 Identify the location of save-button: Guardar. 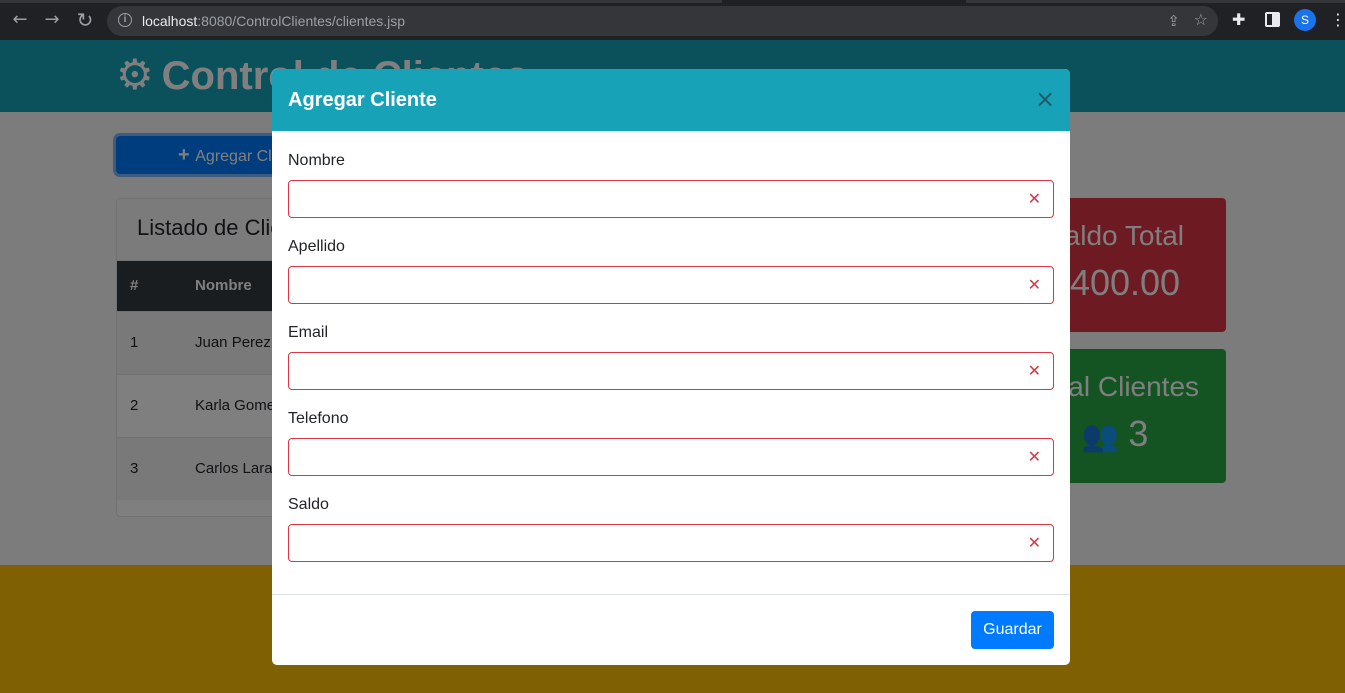
(1012, 630).